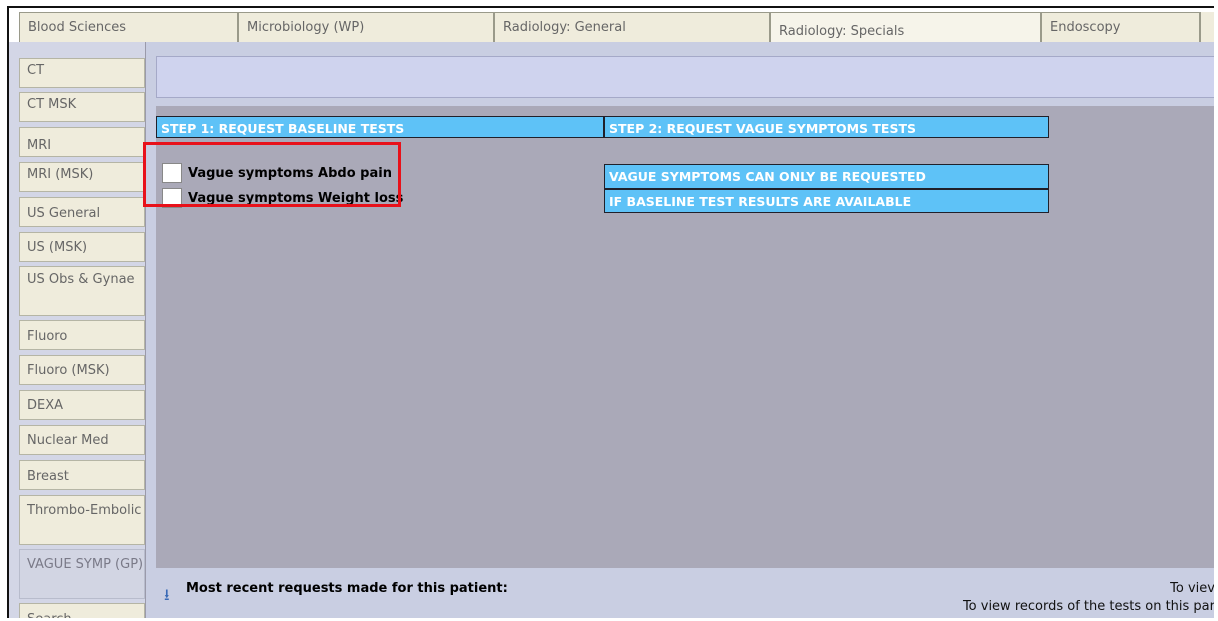 This screenshot has height=621, width=1218. What do you see at coordinates (290, 173) in the screenshot?
I see `abdo-pain-label: Vague symptoms Abdo pain` at bounding box center [290, 173].